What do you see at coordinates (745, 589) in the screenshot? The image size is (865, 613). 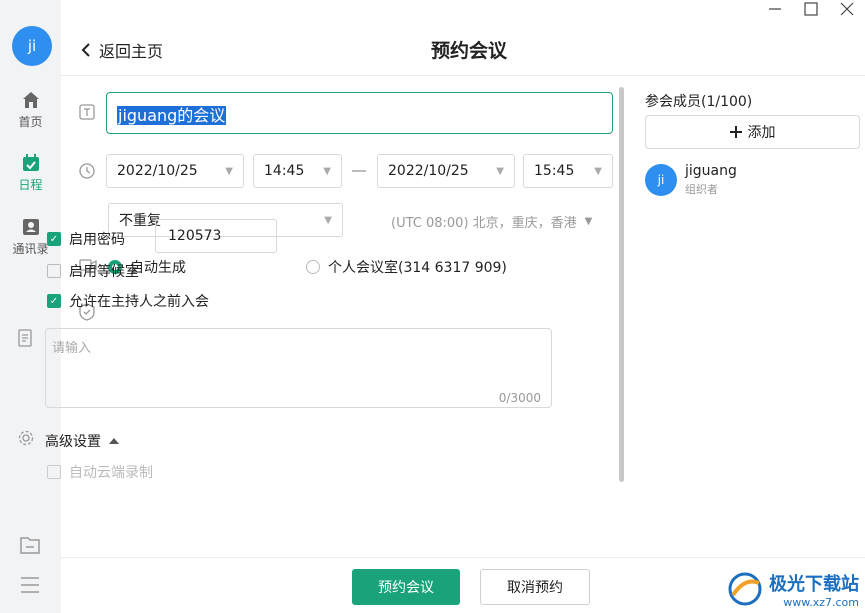 I see `aurora-logo-icon` at bounding box center [745, 589].